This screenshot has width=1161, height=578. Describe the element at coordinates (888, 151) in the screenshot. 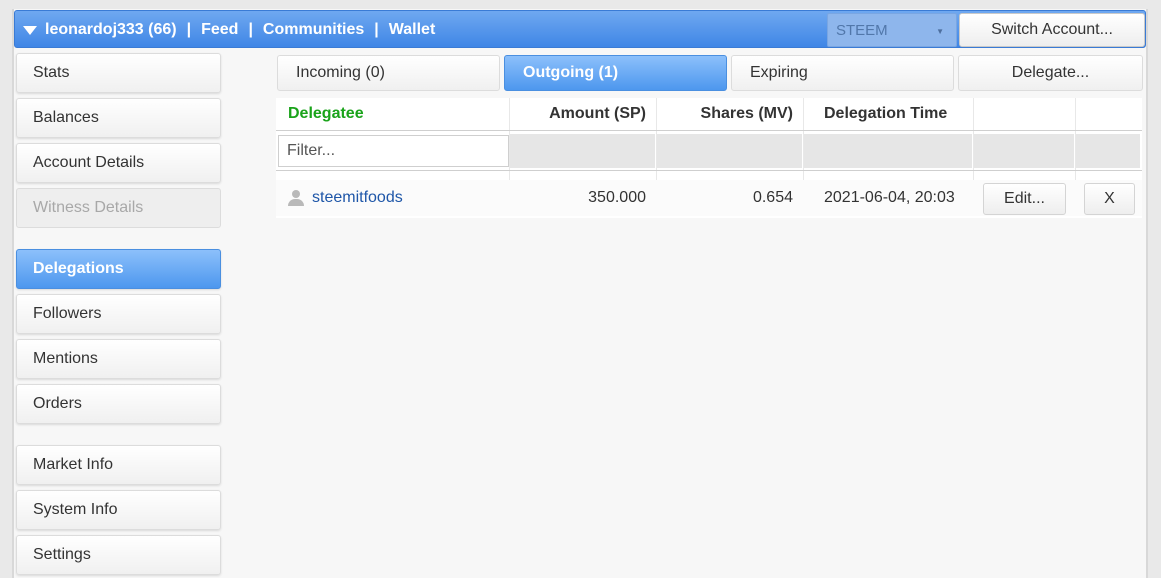

I see `filter-cell-time` at that location.